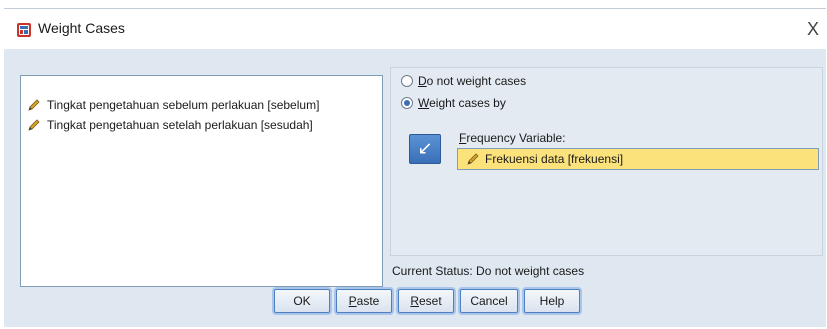 The width and height of the screenshot is (827, 329). What do you see at coordinates (426, 301) in the screenshot?
I see `reset-button: Reset` at bounding box center [426, 301].